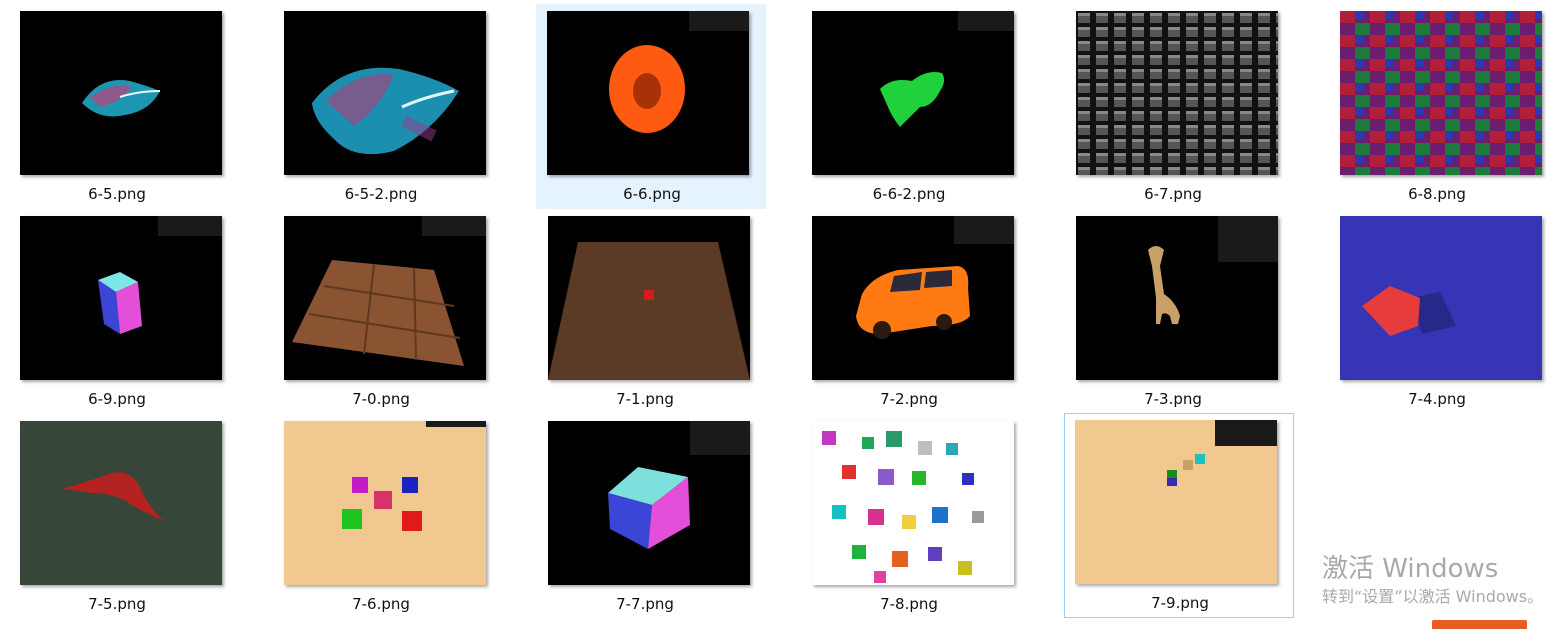 Image resolution: width=1552 pixels, height=629 pixels. I want to click on file-tile-7-6: 7-6.png, so click(380, 516).